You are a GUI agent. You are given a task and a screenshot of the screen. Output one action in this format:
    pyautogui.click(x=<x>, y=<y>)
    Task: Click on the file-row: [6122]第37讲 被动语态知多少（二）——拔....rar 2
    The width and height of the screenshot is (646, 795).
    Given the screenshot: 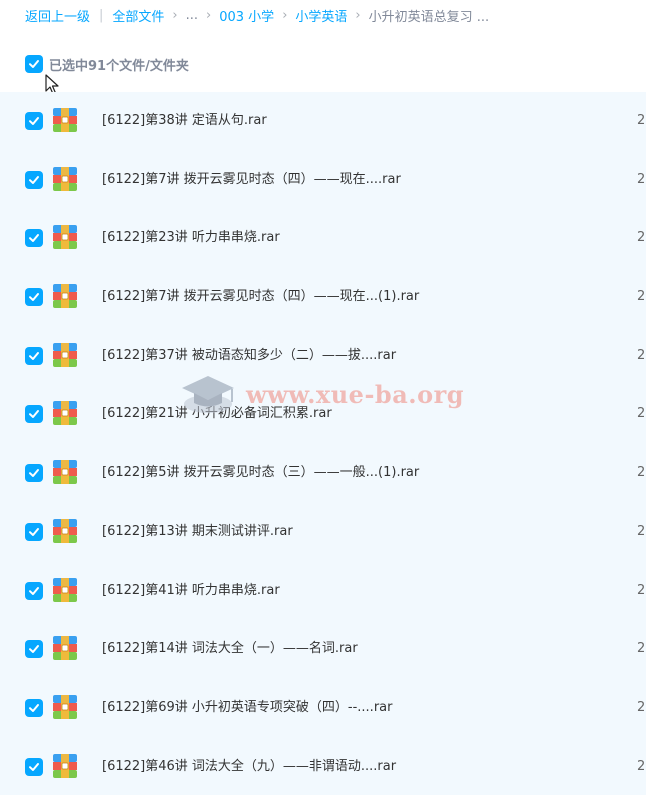 What is the action you would take?
    pyautogui.click(x=323, y=356)
    